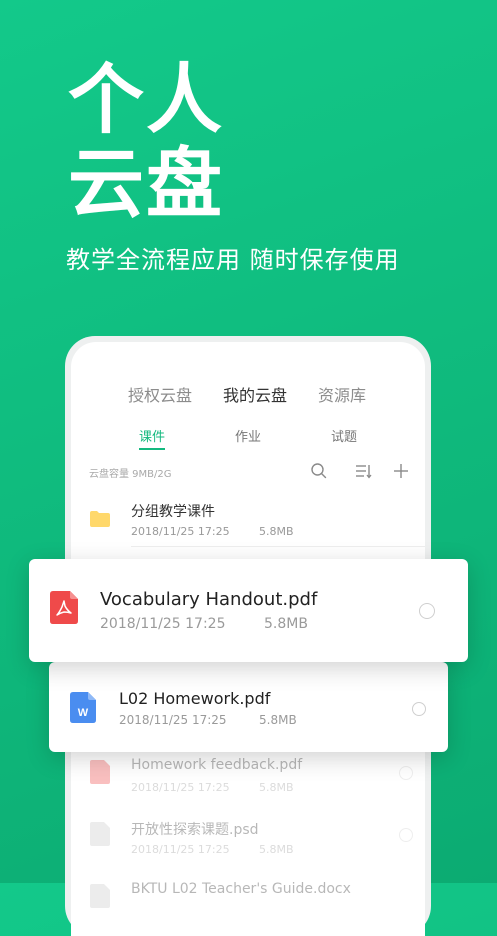 This screenshot has width=497, height=936. Describe the element at coordinates (152, 449) in the screenshot. I see `subtab-active-indicator` at that location.